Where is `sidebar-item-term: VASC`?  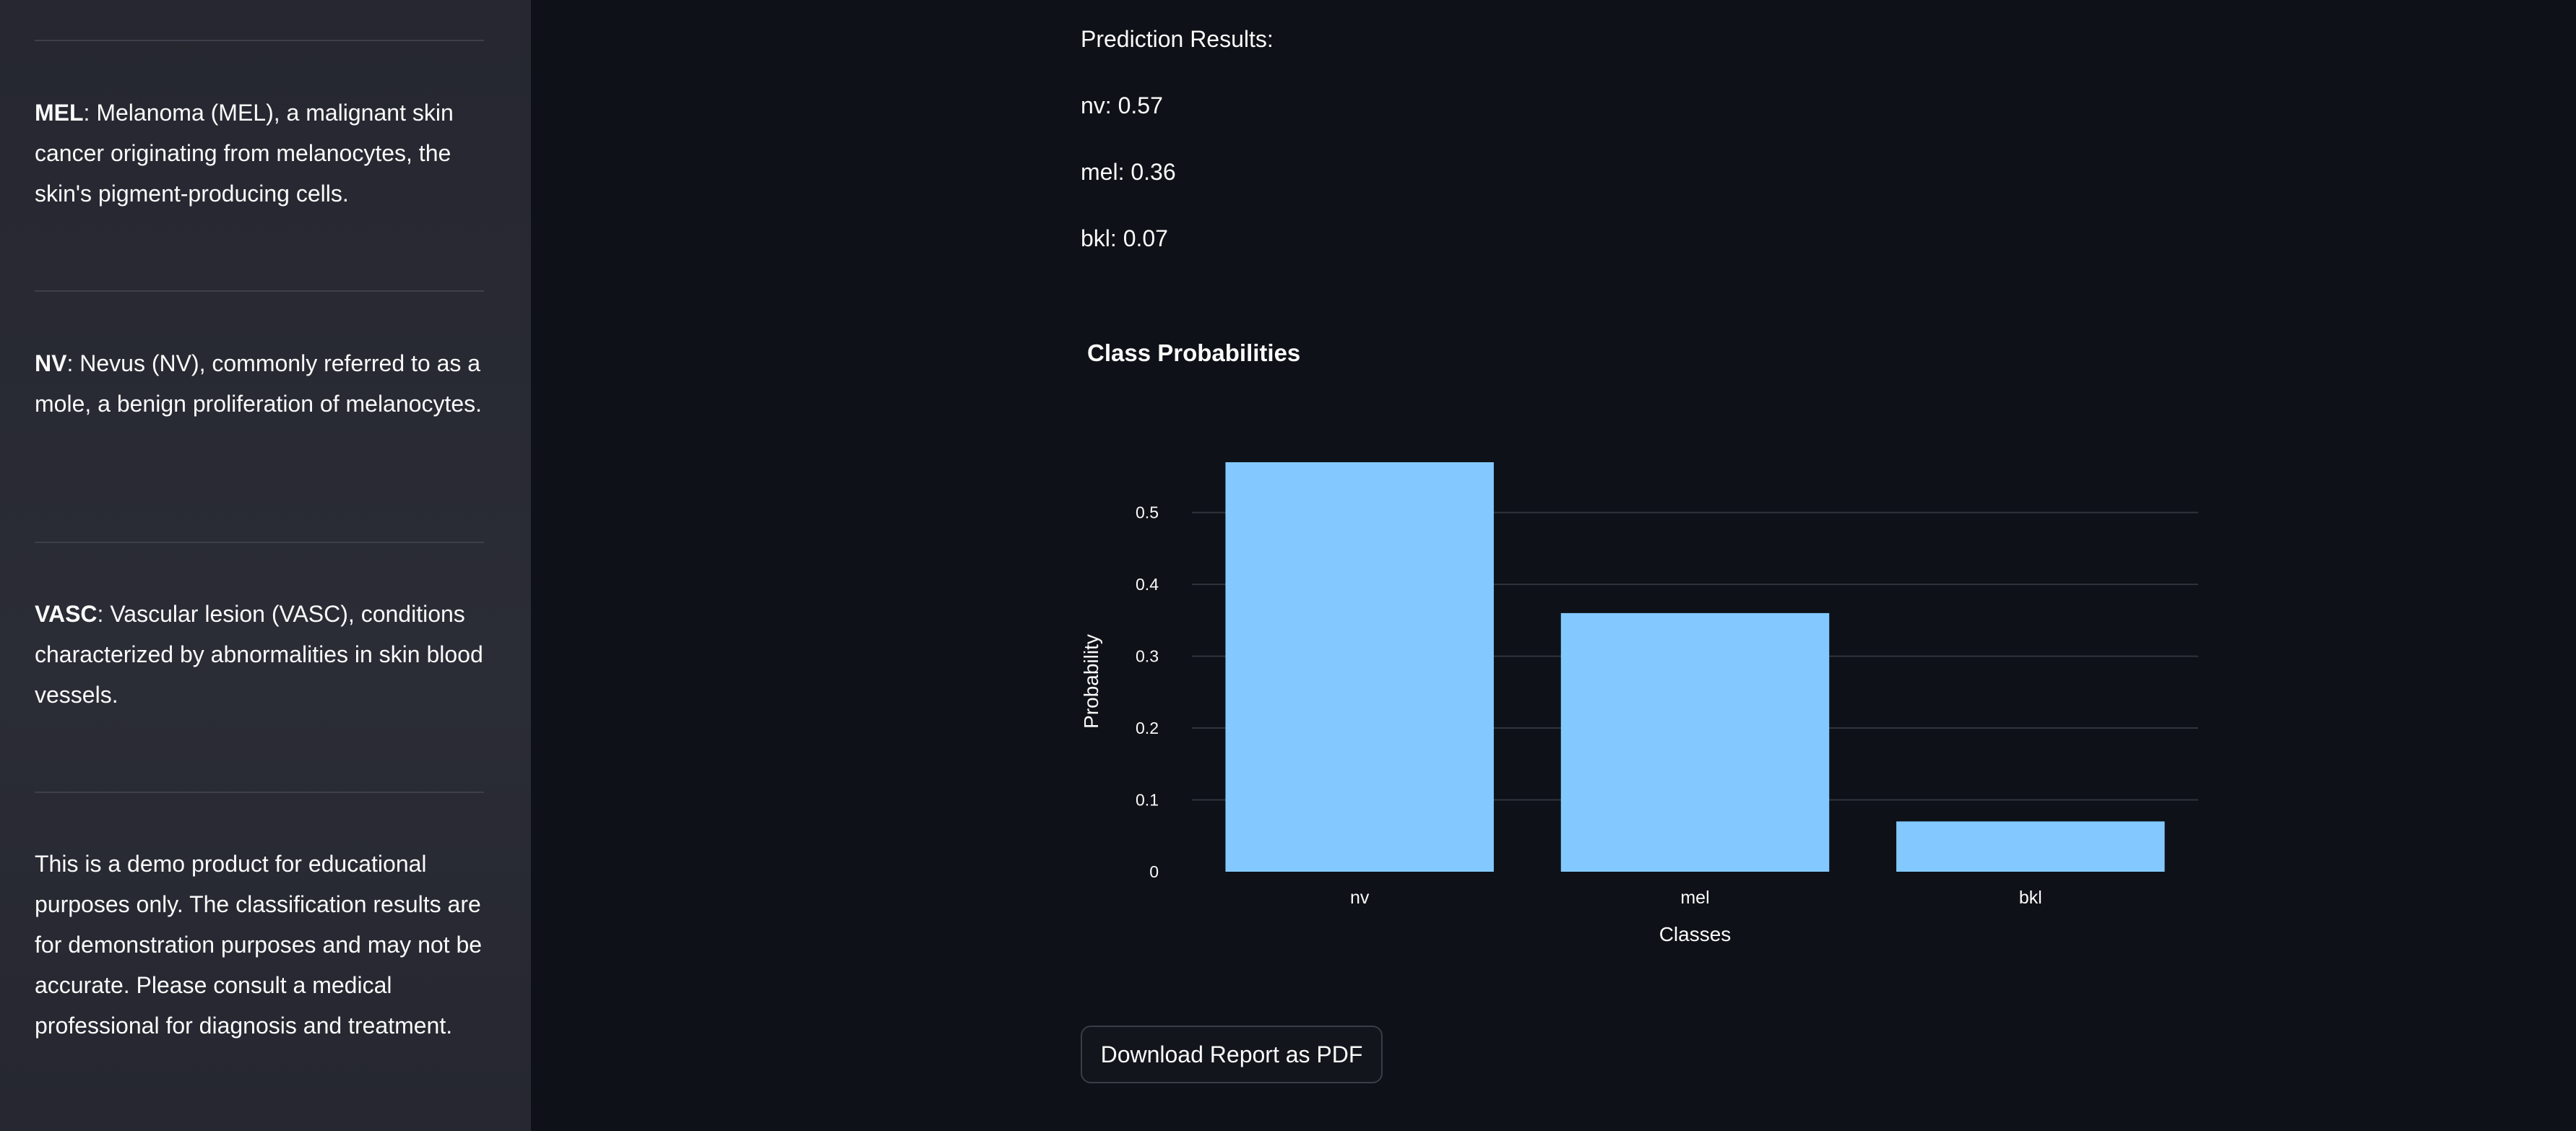 sidebar-item-term: VASC is located at coordinates (66, 614).